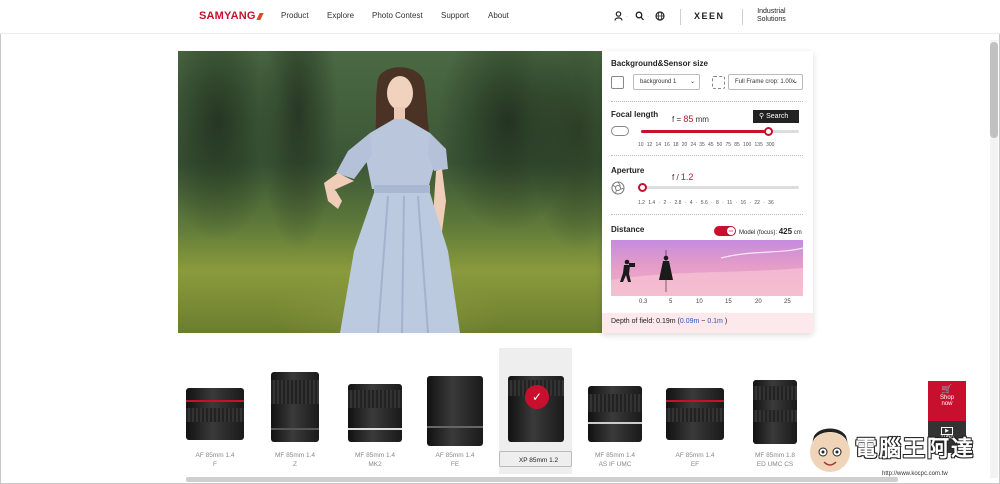 This screenshot has width=1000, height=484. Describe the element at coordinates (658, 145) in the screenshot. I see `tick-label: 14` at that location.